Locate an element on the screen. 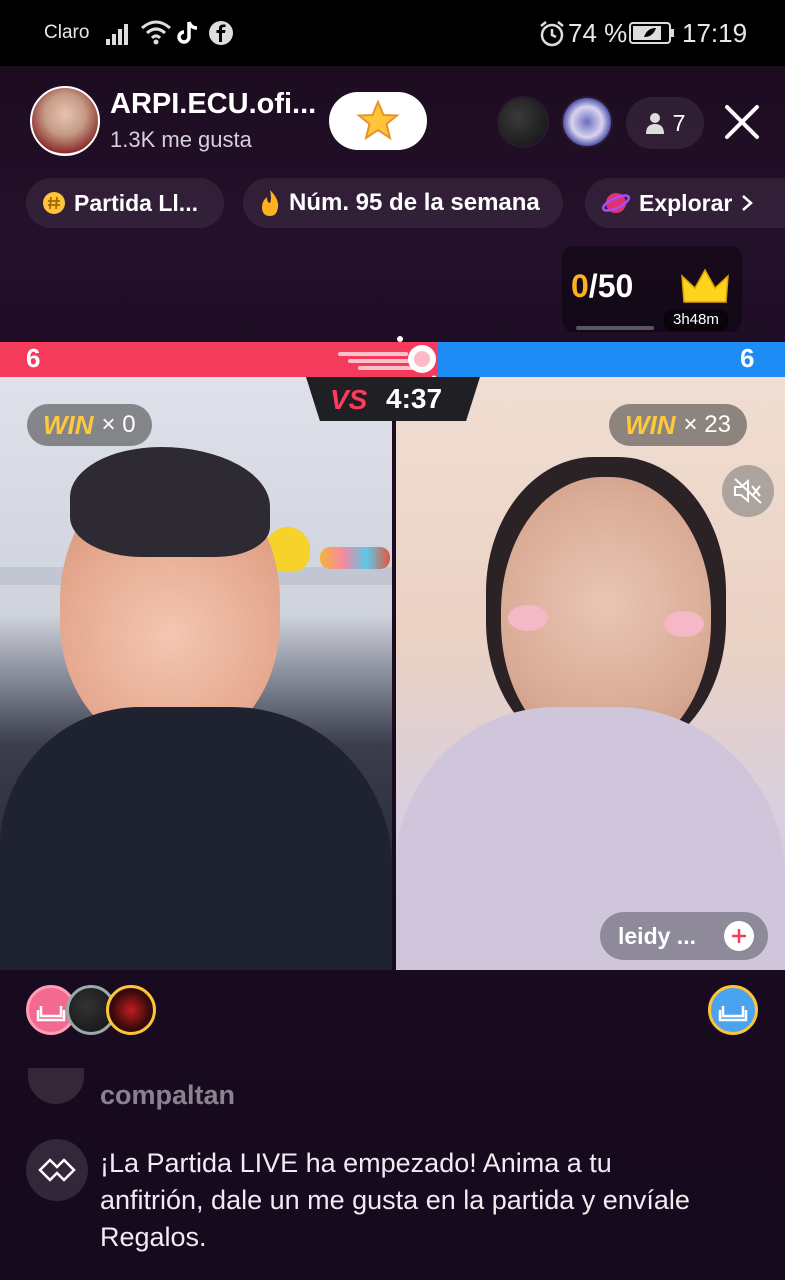  countdown-badge: 3h48m is located at coordinates (696, 320).